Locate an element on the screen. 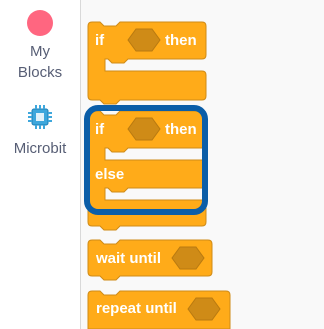  category-microbit: Microbit is located at coordinates (40, 131).